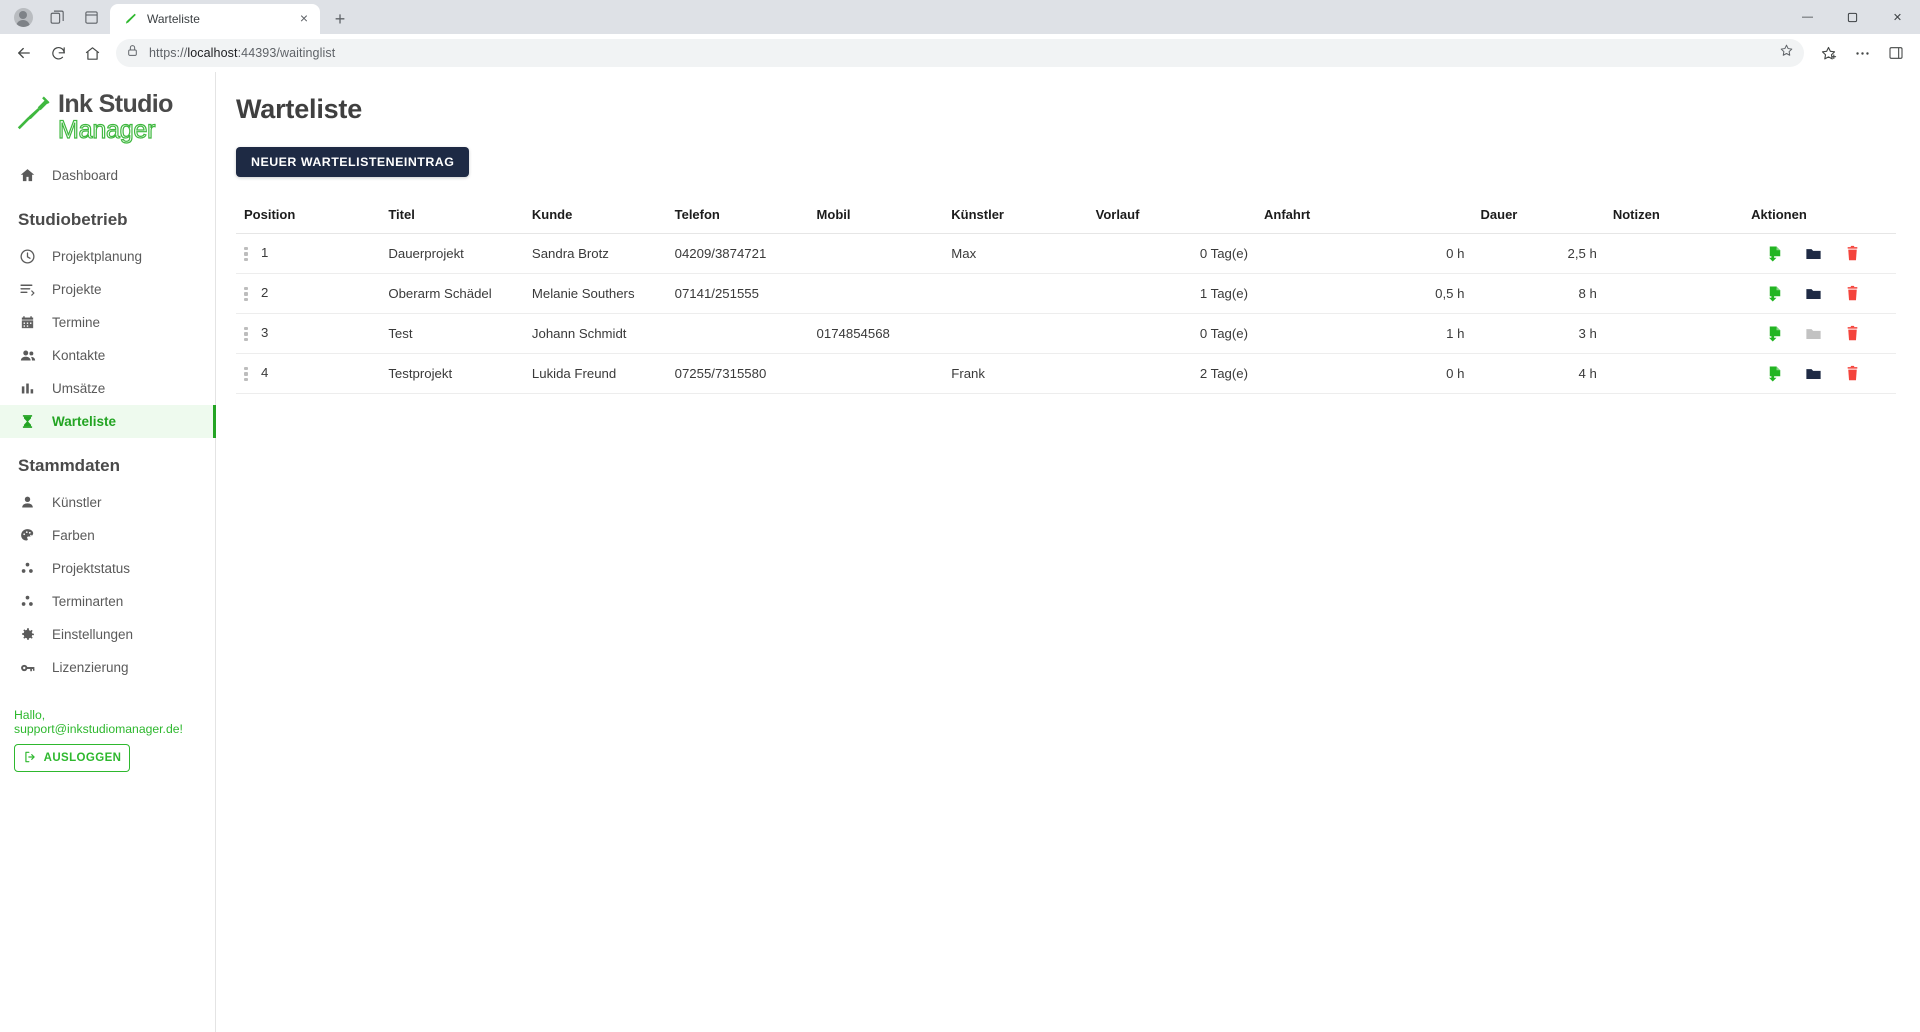 This screenshot has height=1032, width=1920. Describe the element at coordinates (27, 668) in the screenshot. I see `key-icon` at that location.